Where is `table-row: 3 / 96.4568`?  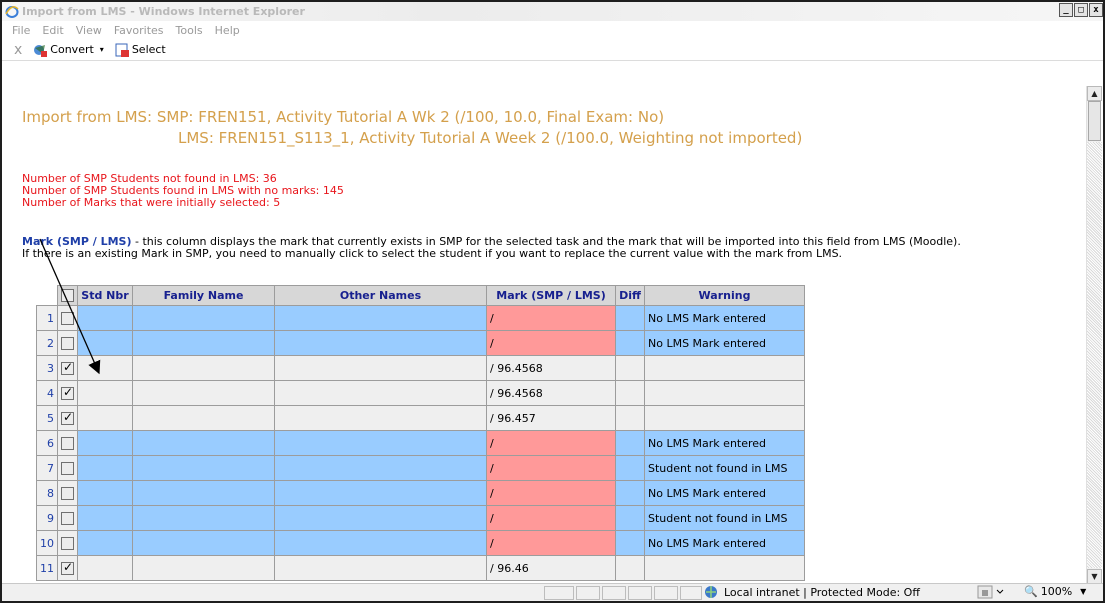
table-row: 3 / 96.4568 is located at coordinates (420, 368).